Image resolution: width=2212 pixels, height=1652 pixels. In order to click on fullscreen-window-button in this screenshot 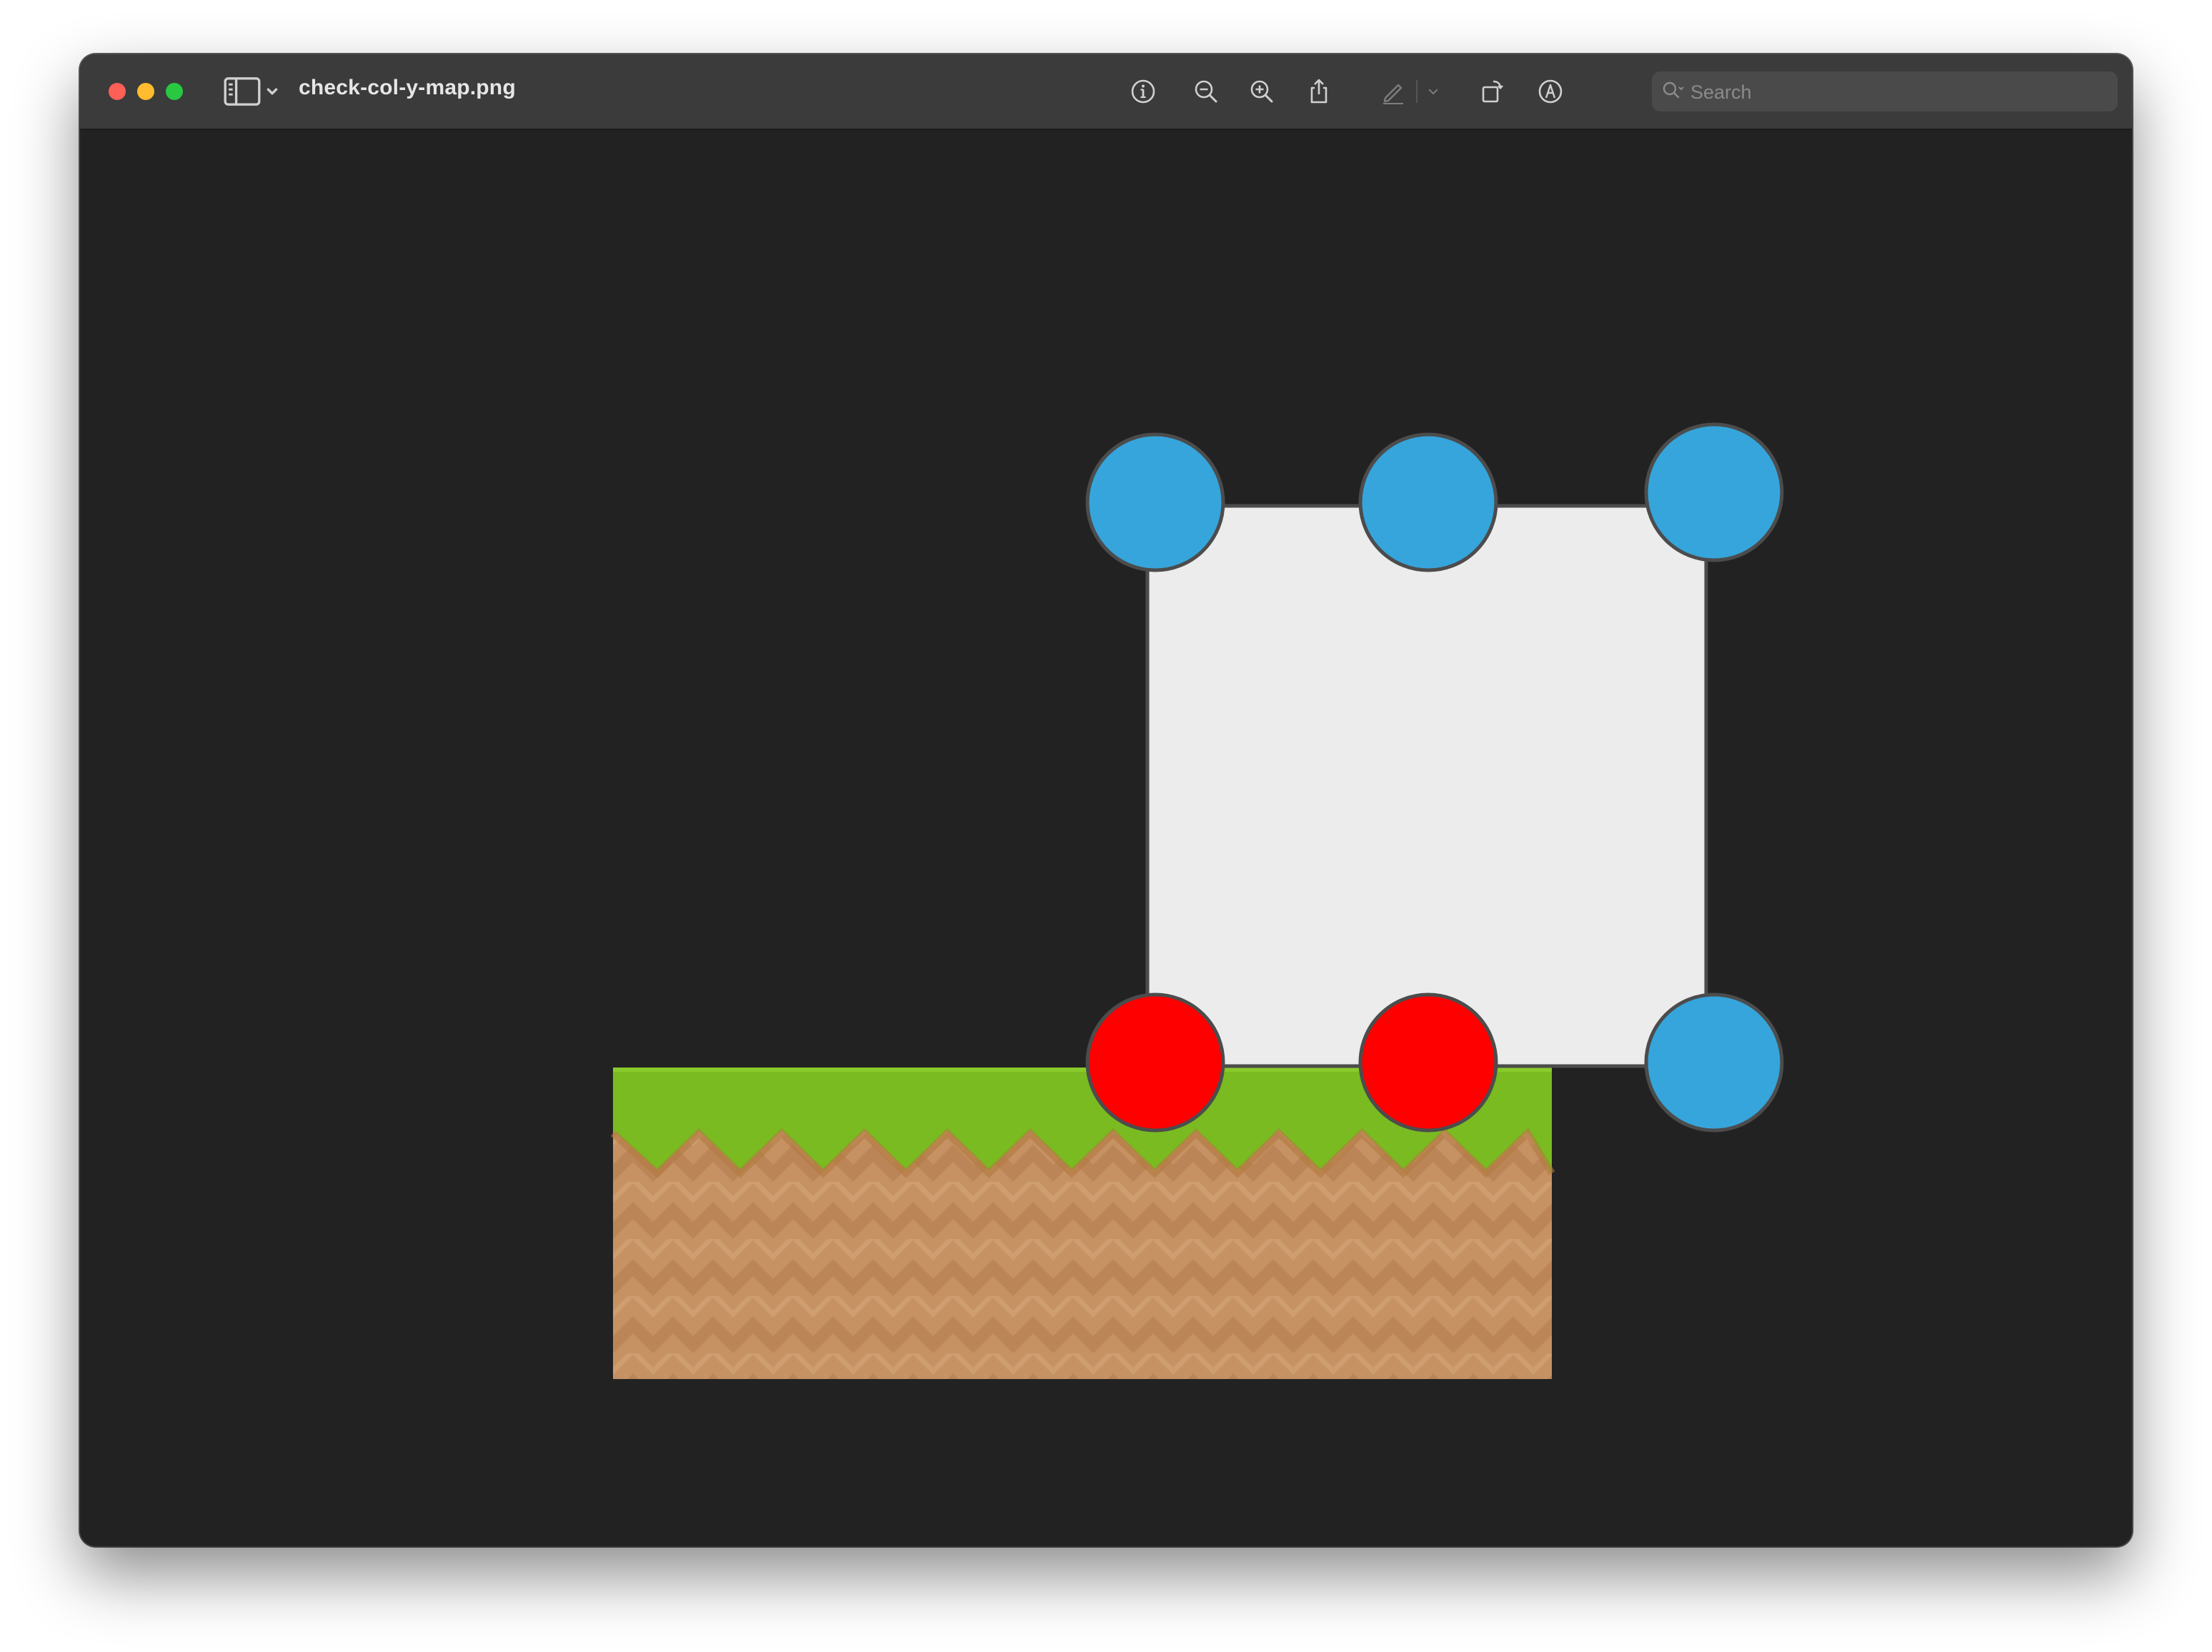, I will do `click(174, 91)`.